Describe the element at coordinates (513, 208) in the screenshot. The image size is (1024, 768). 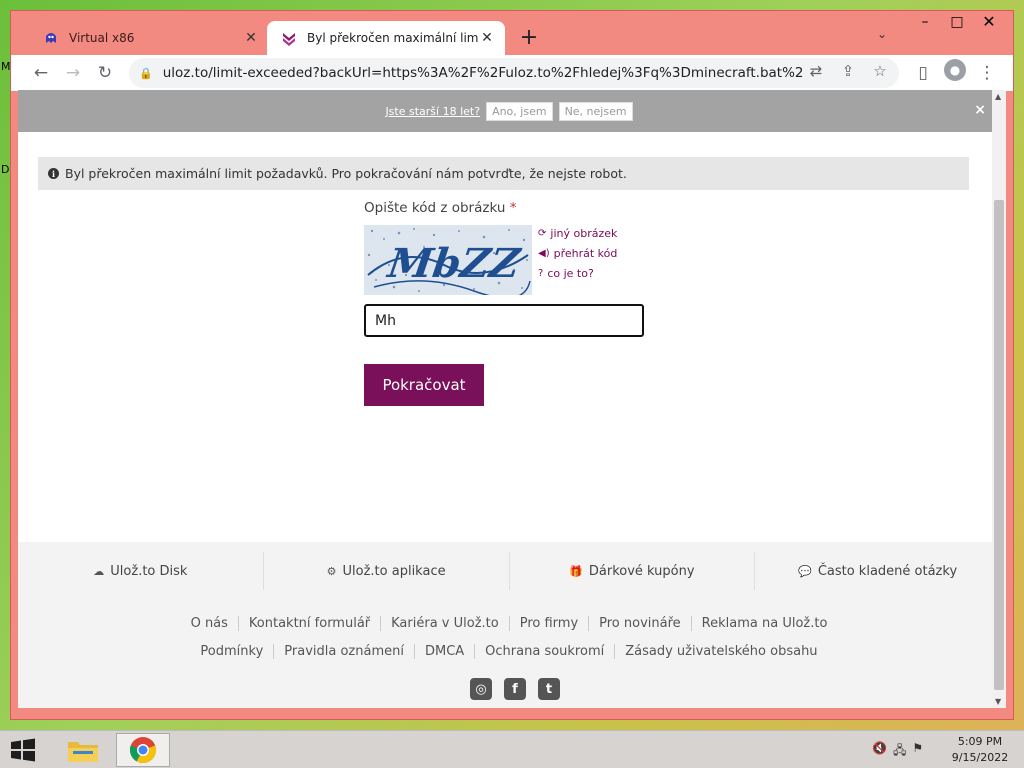
I see `required-mark: *` at that location.